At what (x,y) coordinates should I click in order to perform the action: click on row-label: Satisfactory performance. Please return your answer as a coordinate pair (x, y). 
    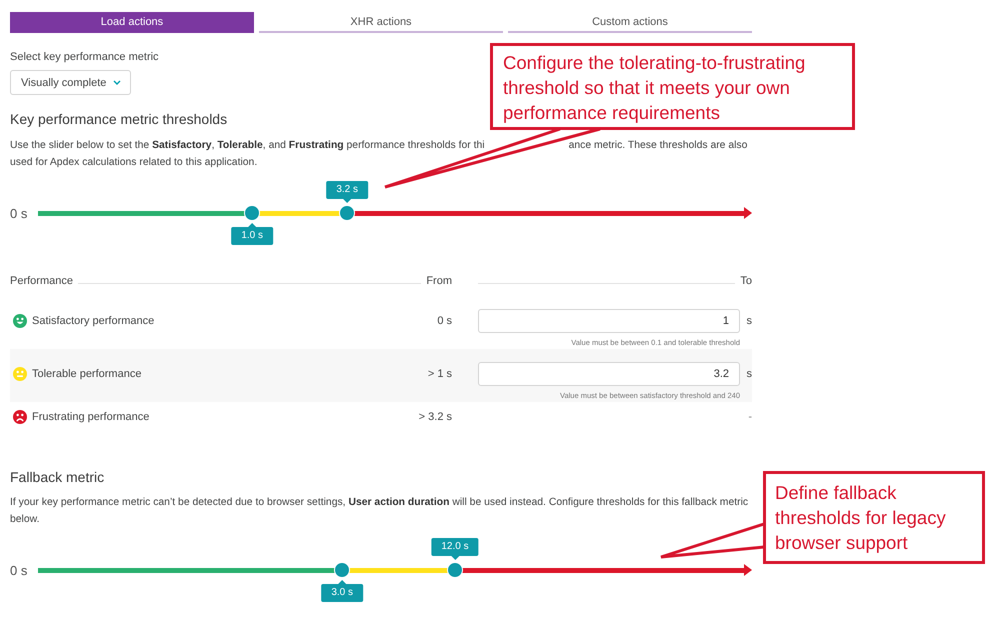
    Looking at the image, I should click on (93, 321).